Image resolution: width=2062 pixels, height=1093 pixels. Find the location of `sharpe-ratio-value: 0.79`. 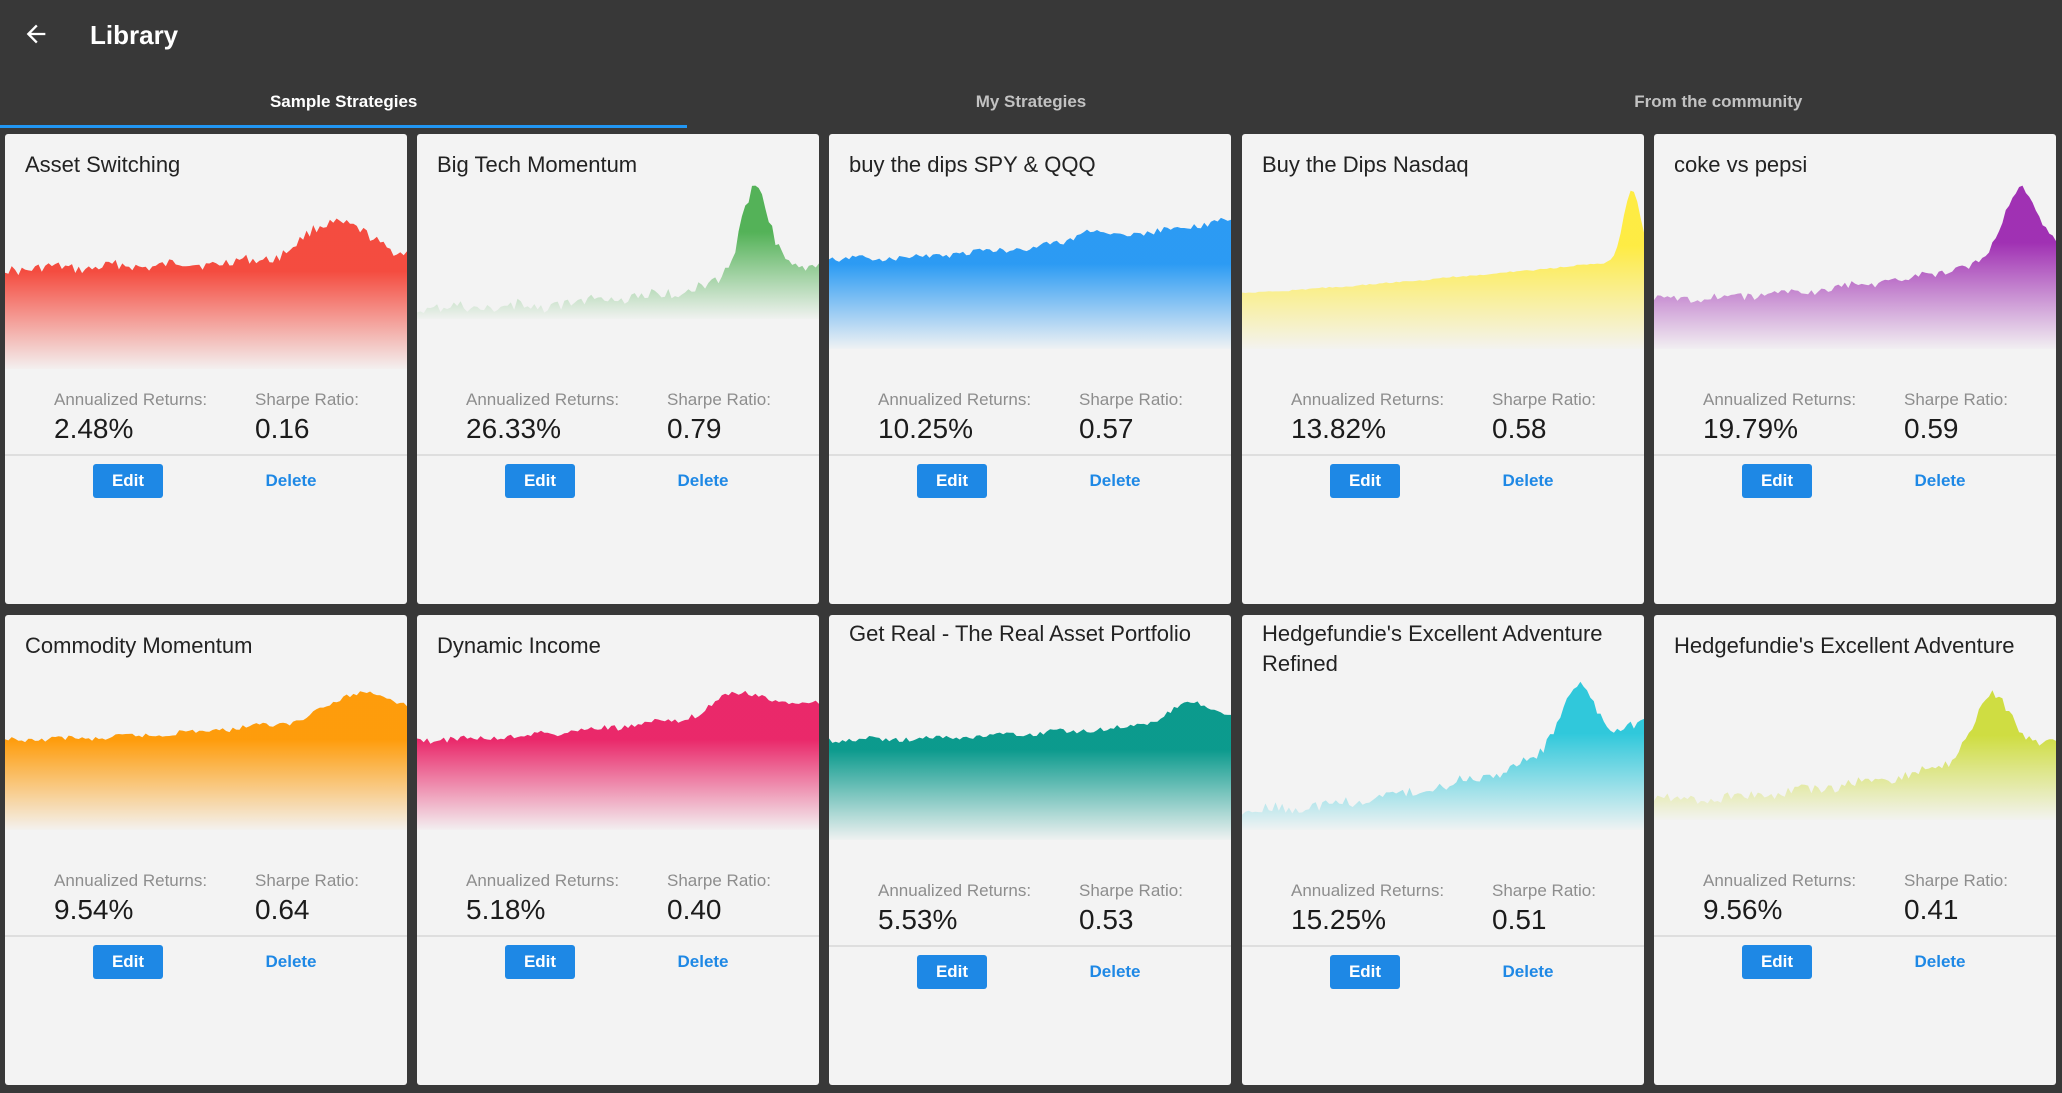

sharpe-ratio-value: 0.79 is located at coordinates (694, 428).